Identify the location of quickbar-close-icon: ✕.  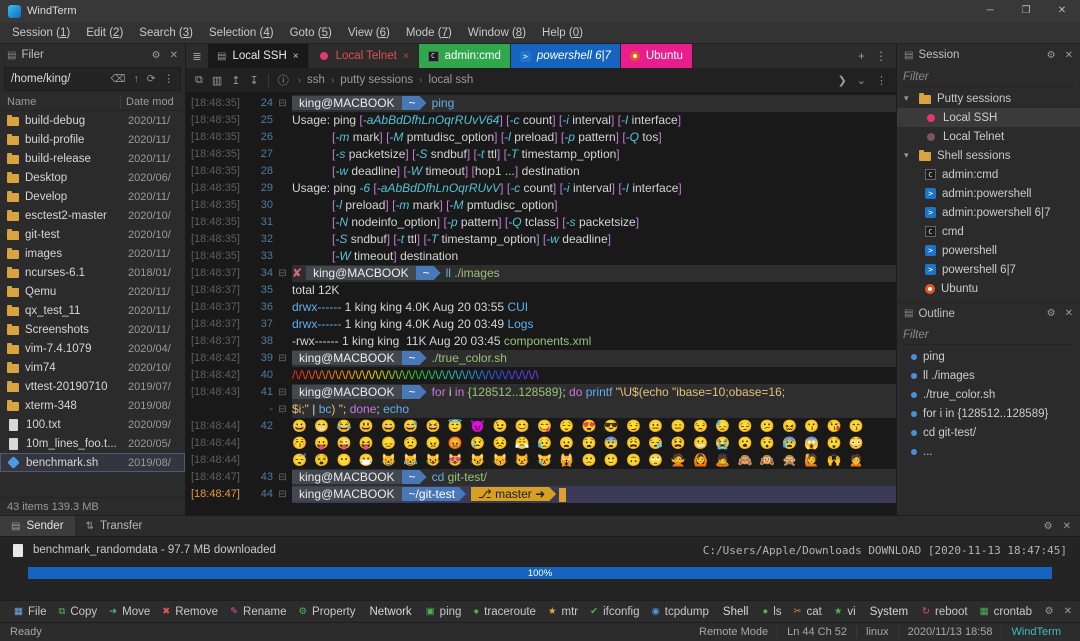
(1068, 611).